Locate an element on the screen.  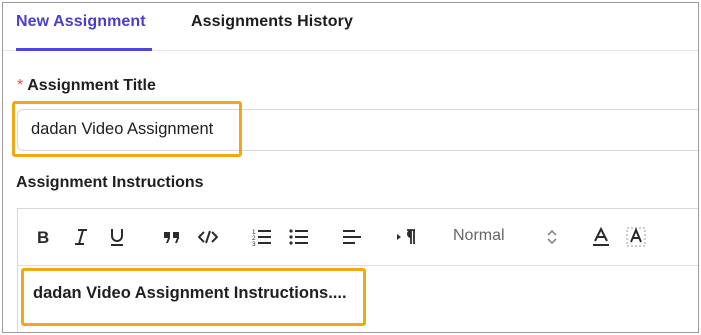
tab-assignments-history: Assignments History is located at coordinates (272, 32).